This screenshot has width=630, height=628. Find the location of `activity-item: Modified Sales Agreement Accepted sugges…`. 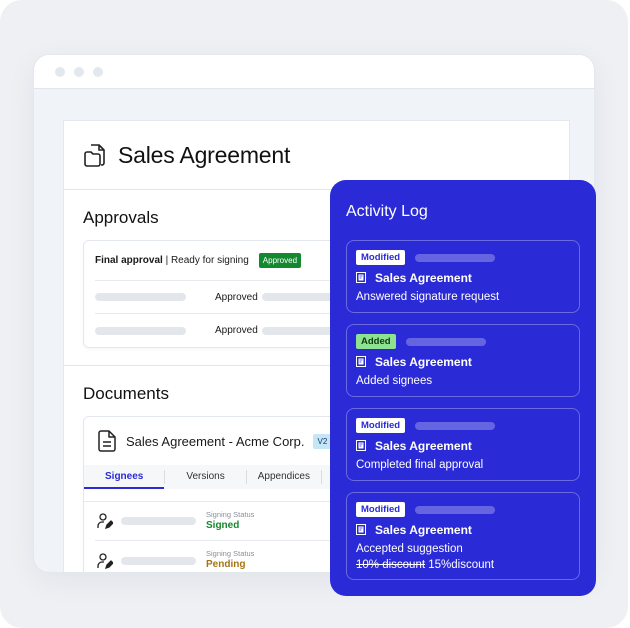

activity-item: Modified Sales Agreement Accepted sugges… is located at coordinates (463, 536).